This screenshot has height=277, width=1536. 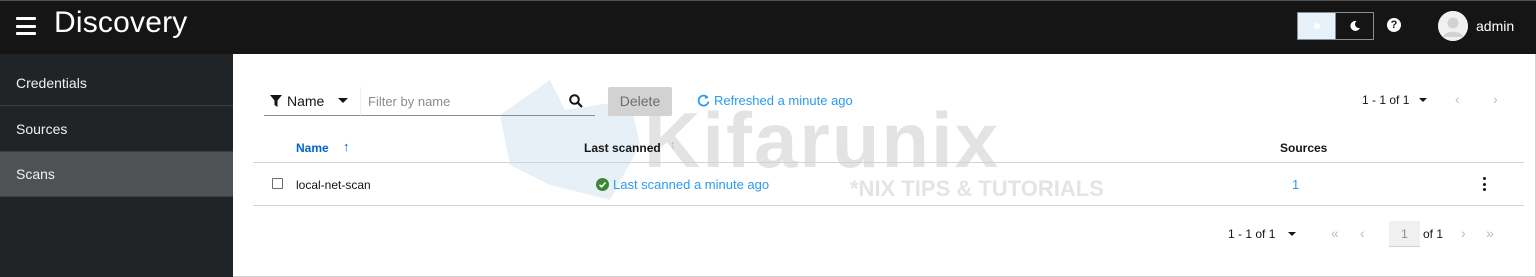 I want to click on last-scanned-link: Last scanned a minute ago, so click(x=682, y=184).